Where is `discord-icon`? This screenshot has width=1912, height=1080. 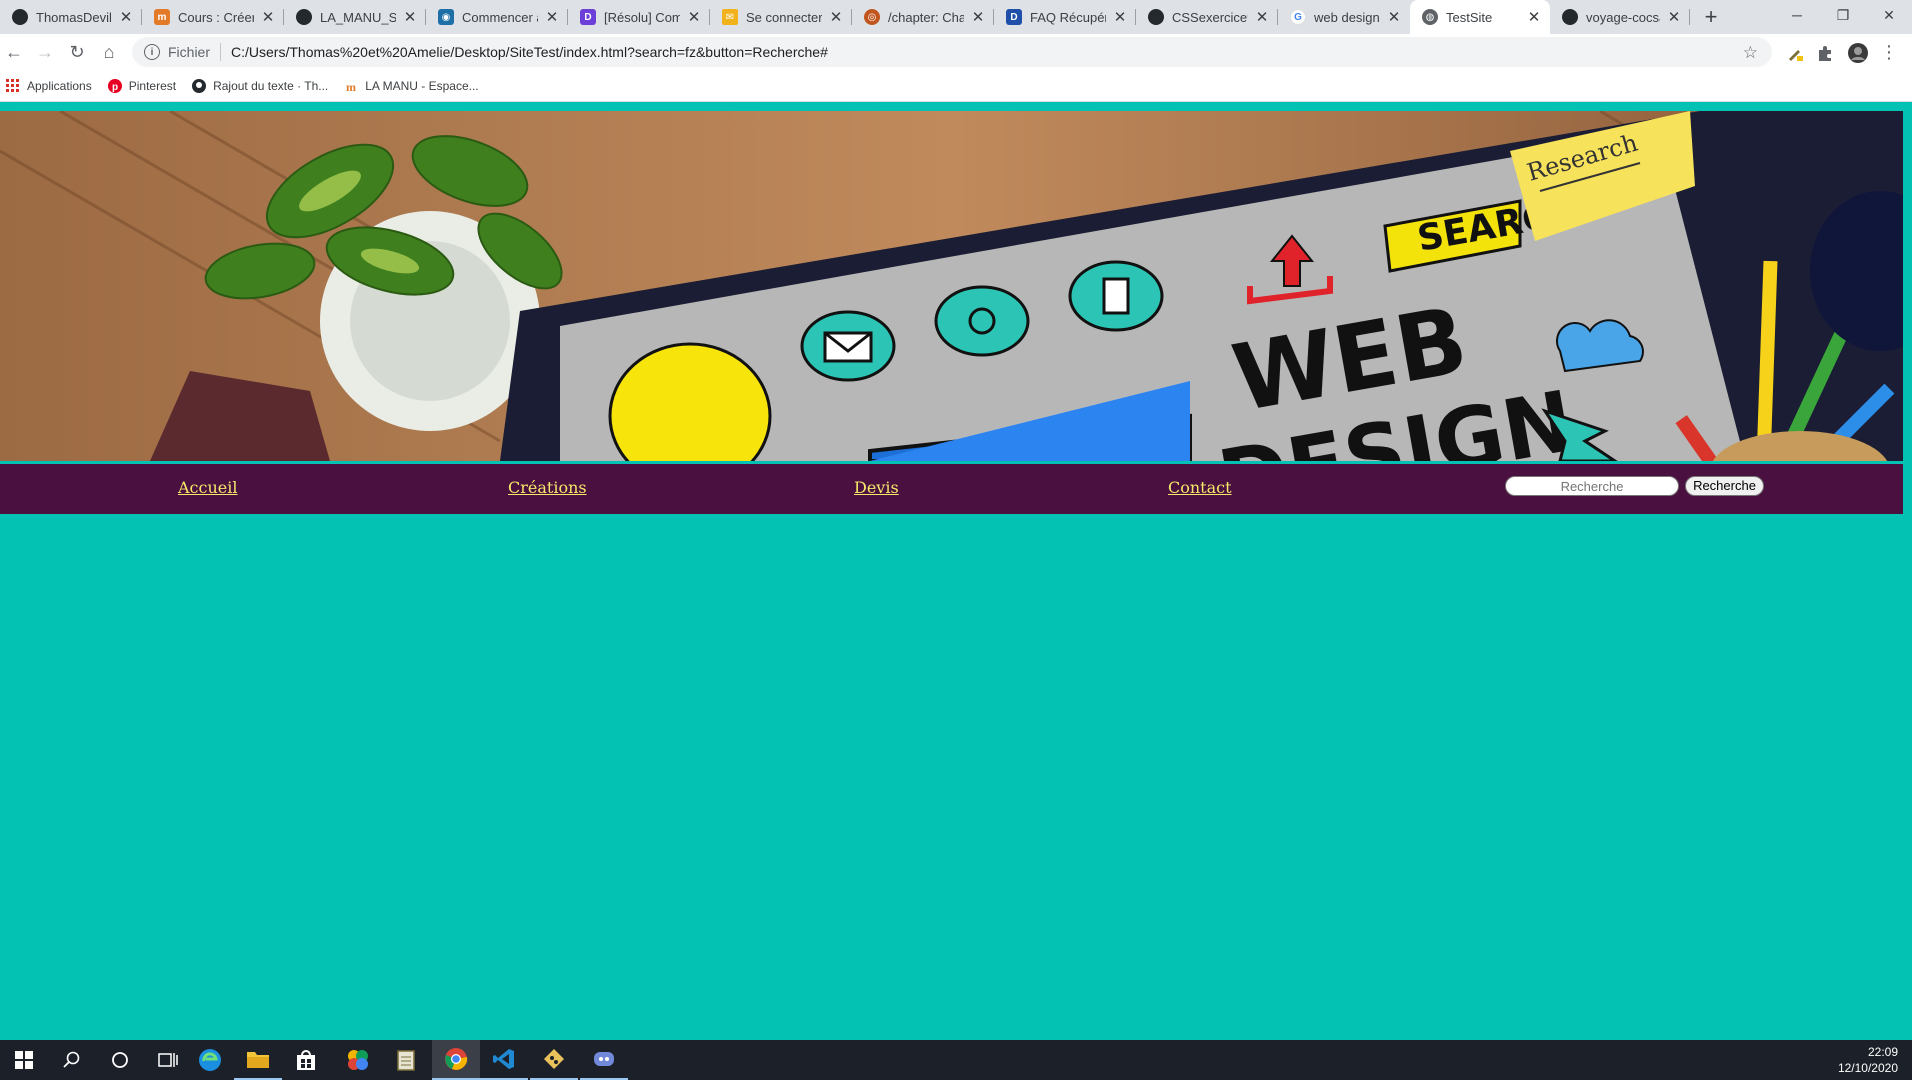
discord-icon is located at coordinates (604, 1060).